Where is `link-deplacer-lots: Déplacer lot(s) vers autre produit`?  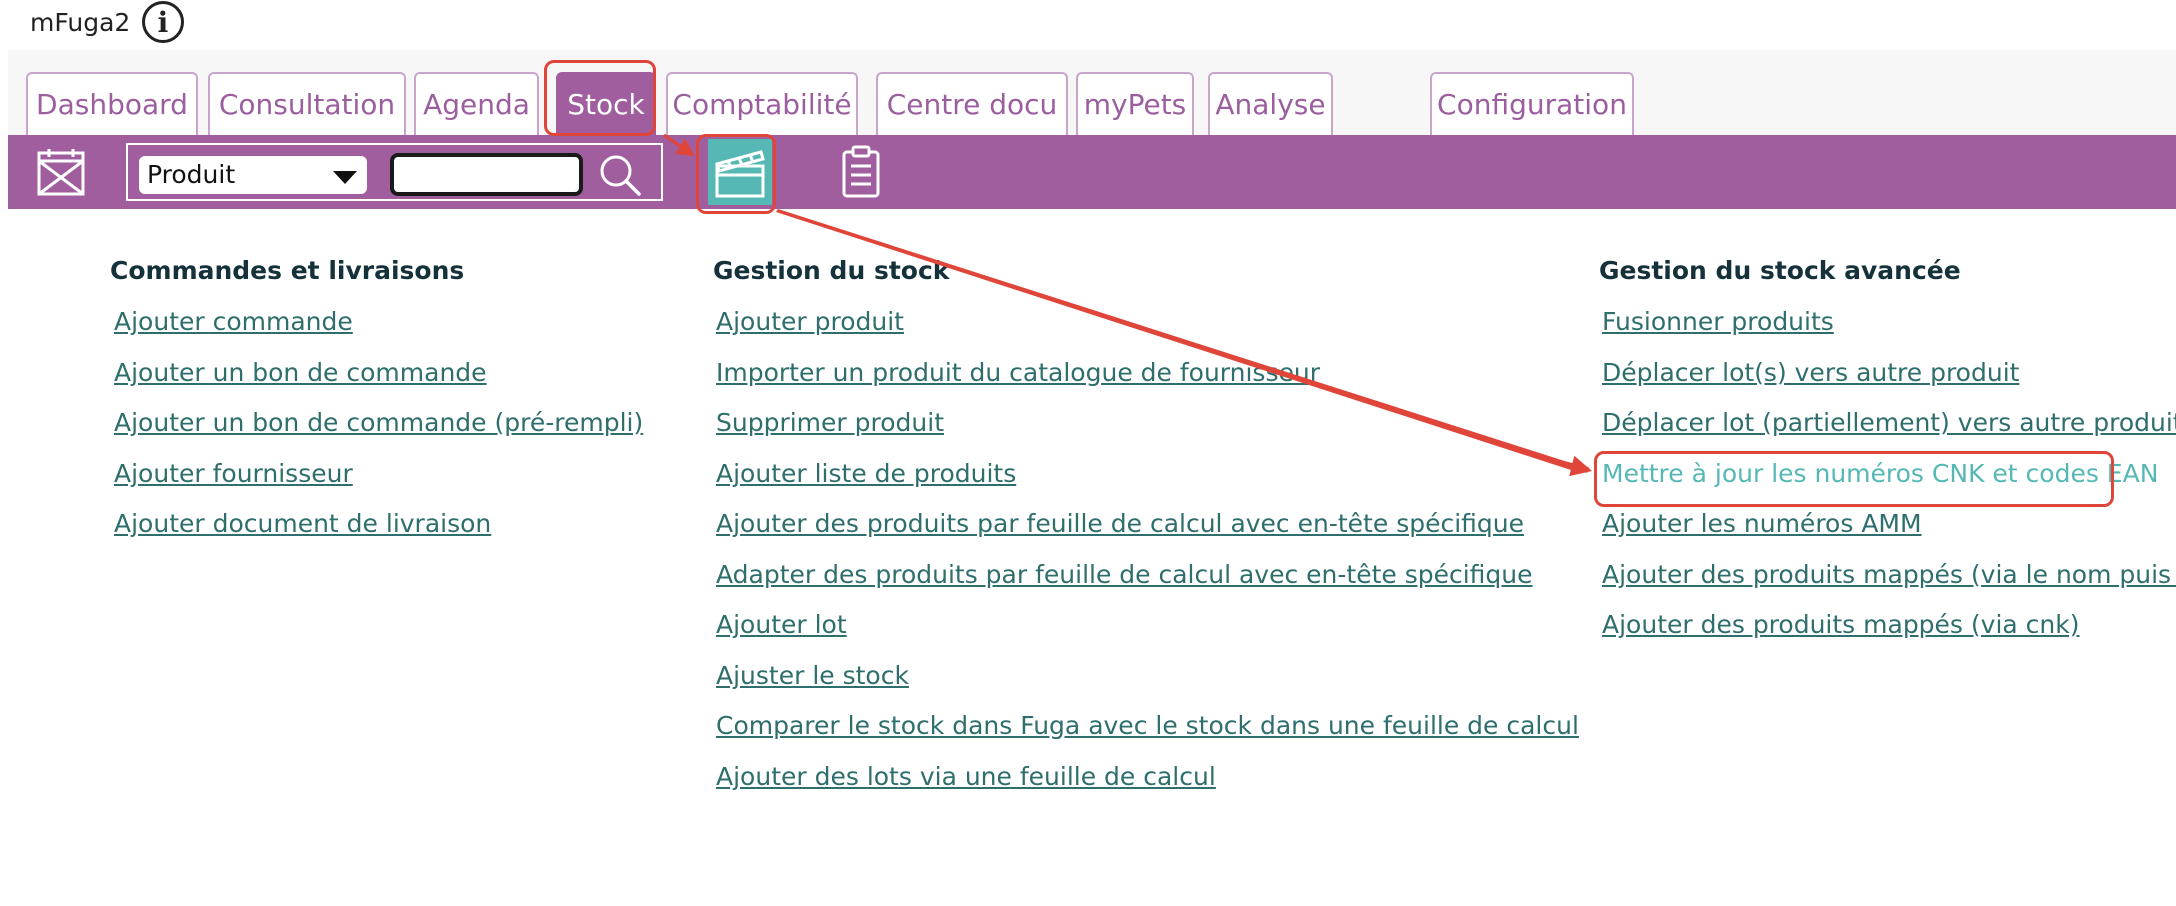 link-deplacer-lots: Déplacer lot(s) vers autre produit is located at coordinates (1810, 372).